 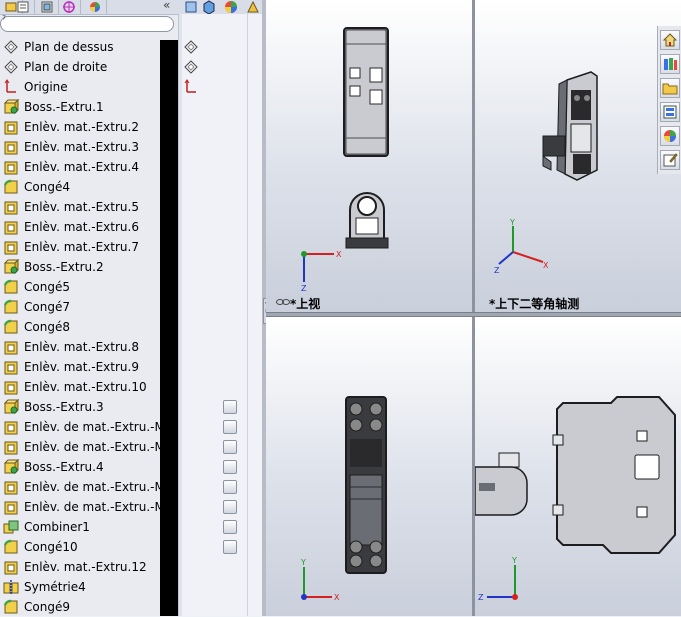 What do you see at coordinates (89, 567) in the screenshot?
I see `tree-item: Enlèv. mat.-Extru.12` at bounding box center [89, 567].